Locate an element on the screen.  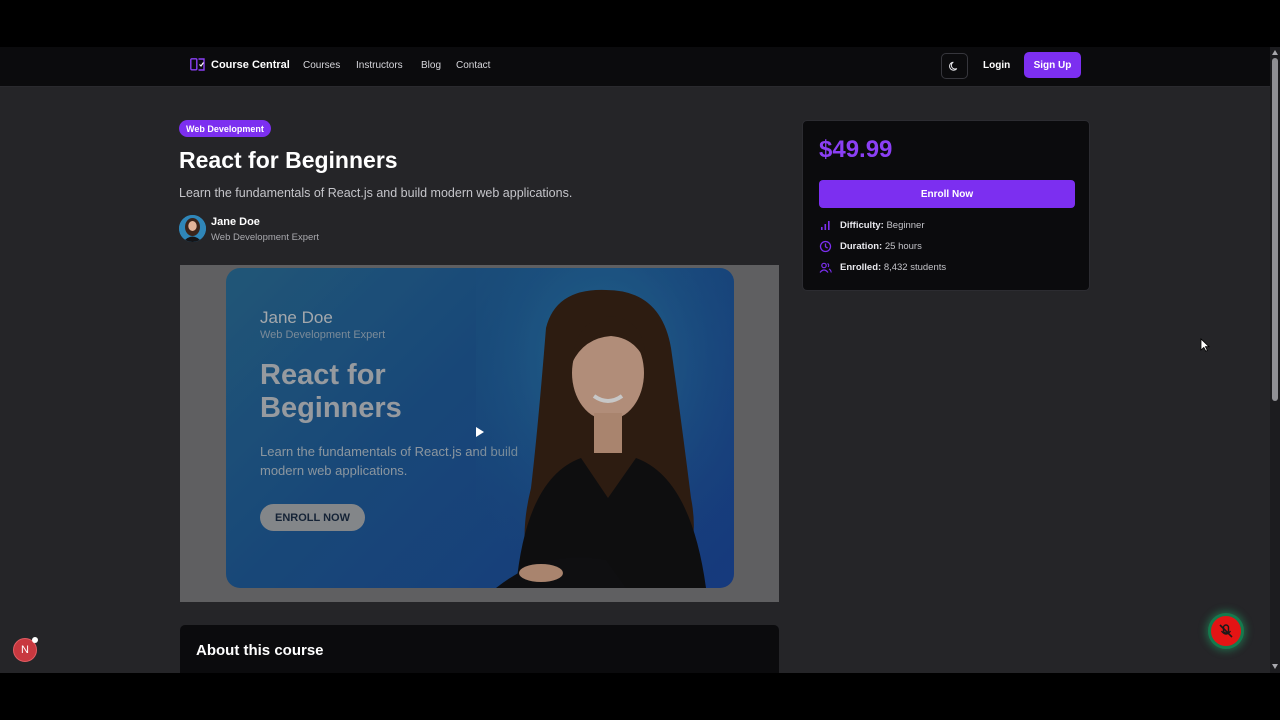
instructor-avatar is located at coordinates (192, 228).